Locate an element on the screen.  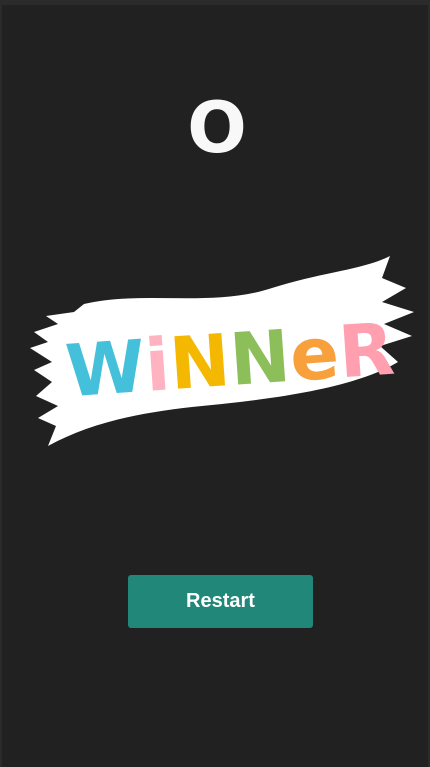
banner-letter: R is located at coordinates (366, 351).